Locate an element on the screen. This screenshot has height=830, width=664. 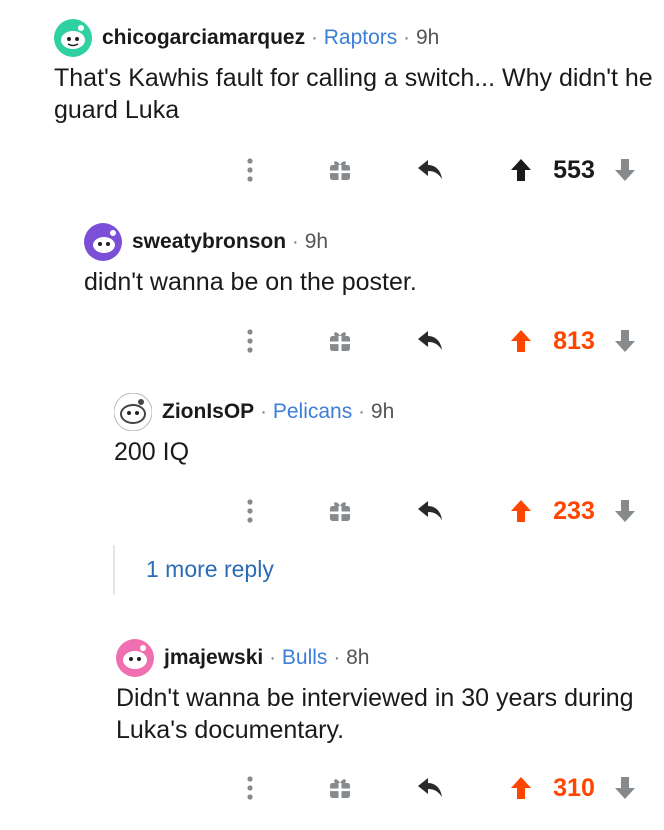
username: chicogarciamarquez is located at coordinates (203, 38).